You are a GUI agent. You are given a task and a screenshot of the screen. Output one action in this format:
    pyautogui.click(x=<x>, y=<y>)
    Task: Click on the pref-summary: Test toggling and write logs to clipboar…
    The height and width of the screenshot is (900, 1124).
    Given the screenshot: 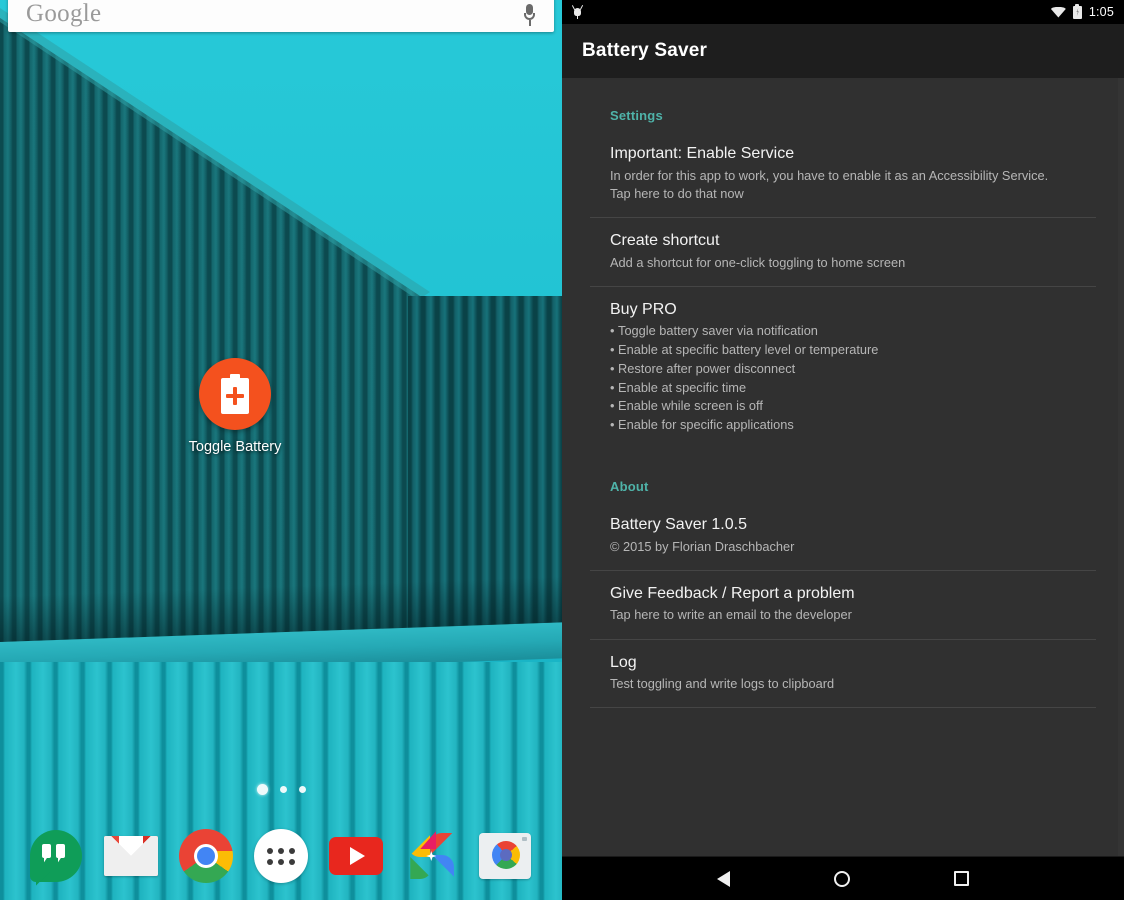 What is the action you would take?
    pyautogui.click(x=722, y=684)
    